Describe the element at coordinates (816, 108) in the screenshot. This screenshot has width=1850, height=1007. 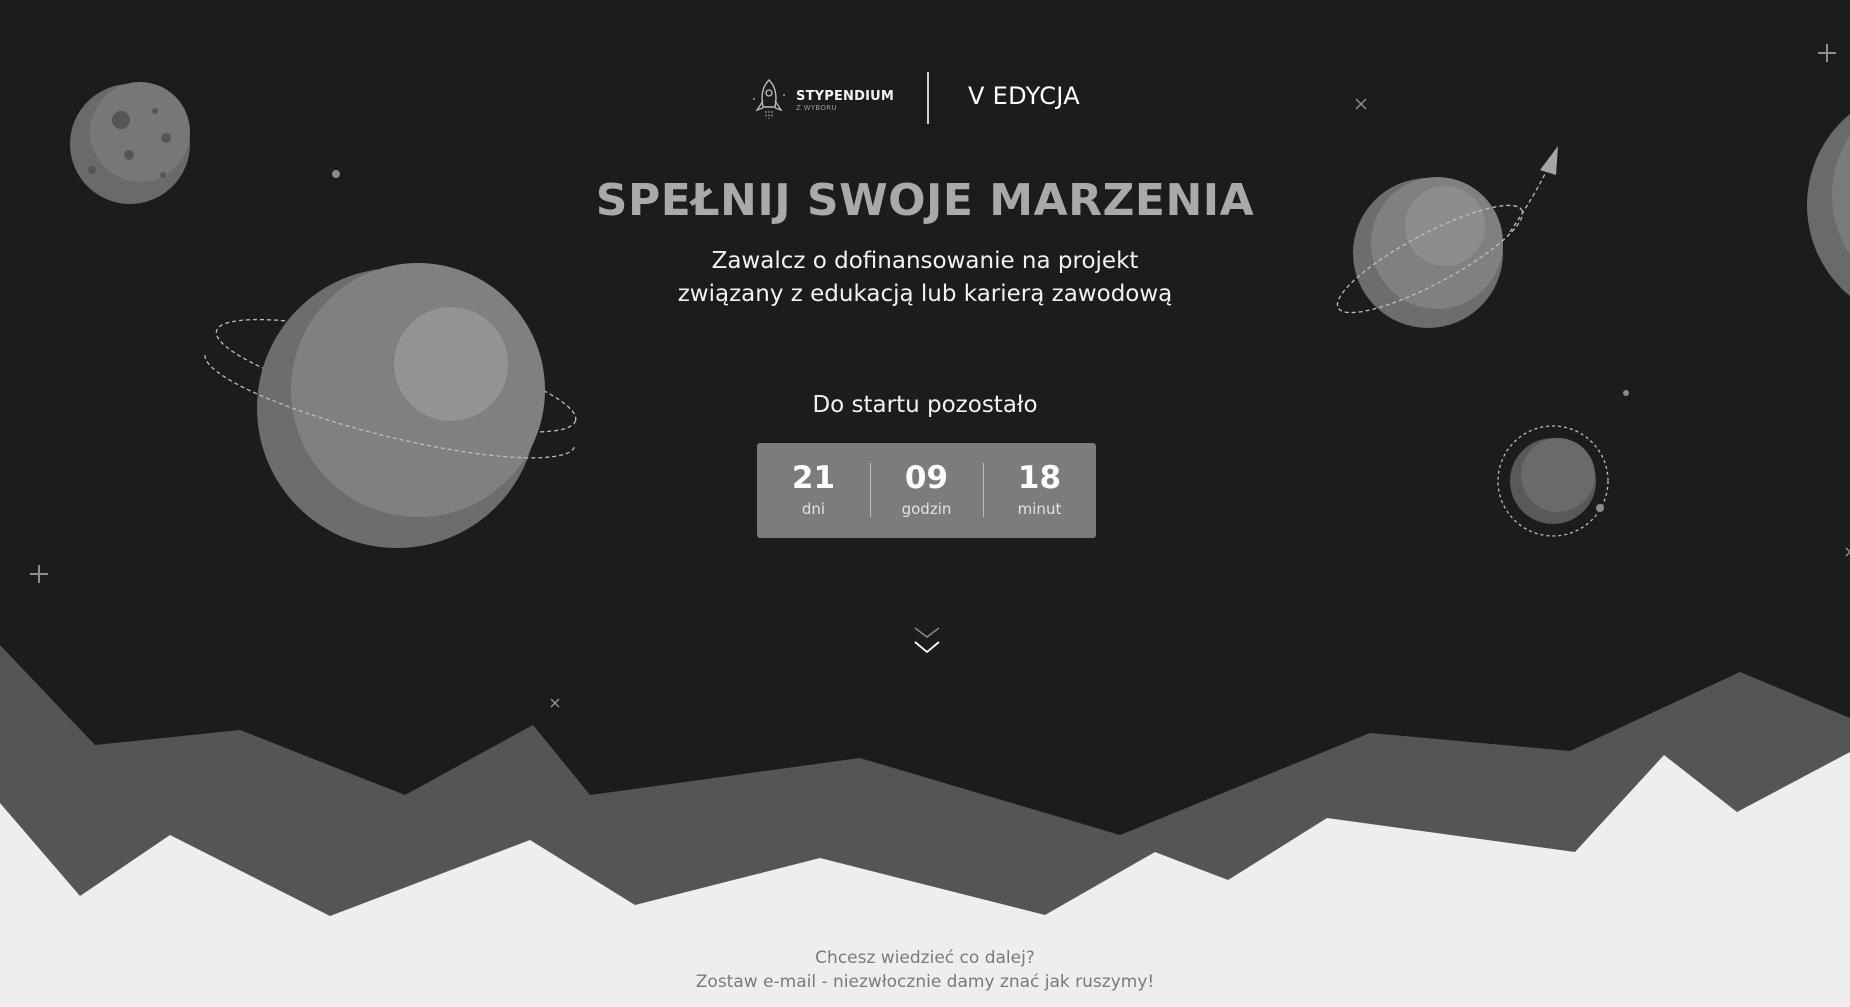
I see `brand-subtitle: Z WYBORU` at that location.